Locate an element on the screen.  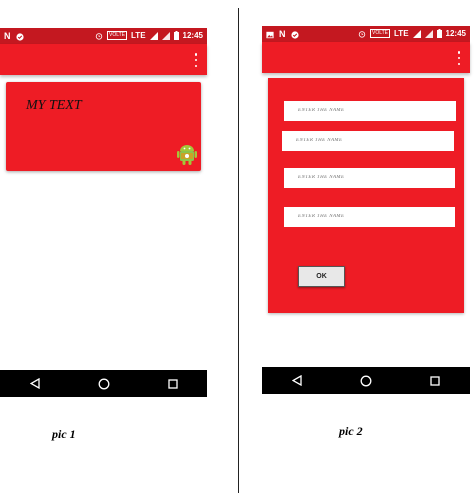
image-icon is located at coordinates (270, 34).